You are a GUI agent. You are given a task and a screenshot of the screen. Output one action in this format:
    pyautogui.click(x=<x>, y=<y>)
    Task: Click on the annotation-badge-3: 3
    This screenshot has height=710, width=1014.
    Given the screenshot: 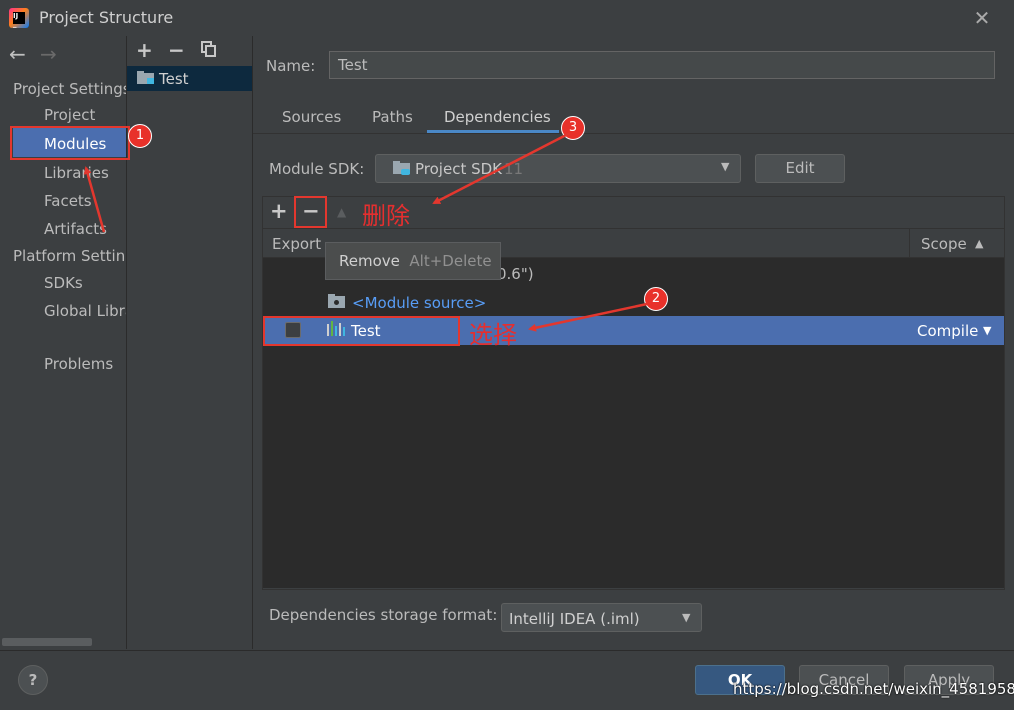 What is the action you would take?
    pyautogui.click(x=573, y=128)
    